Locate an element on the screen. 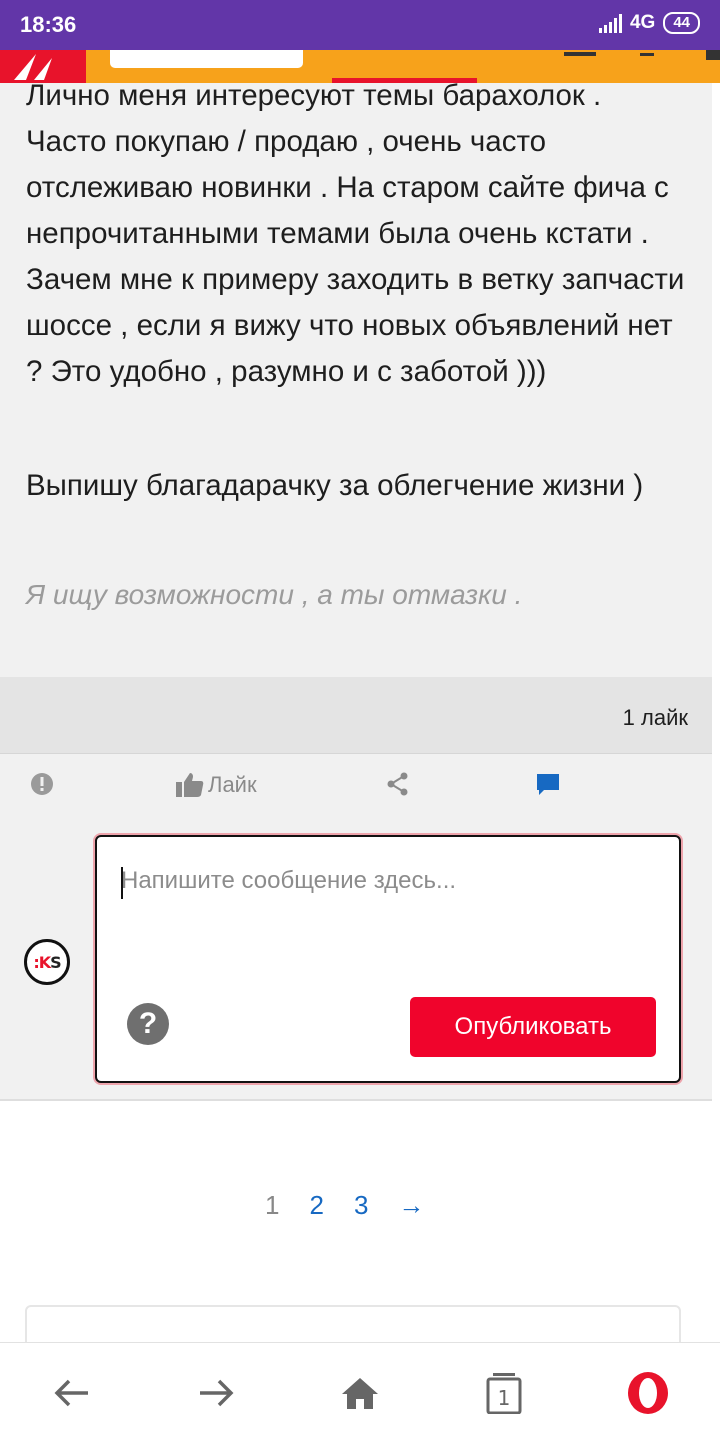  home-icon is located at coordinates (360, 1393).